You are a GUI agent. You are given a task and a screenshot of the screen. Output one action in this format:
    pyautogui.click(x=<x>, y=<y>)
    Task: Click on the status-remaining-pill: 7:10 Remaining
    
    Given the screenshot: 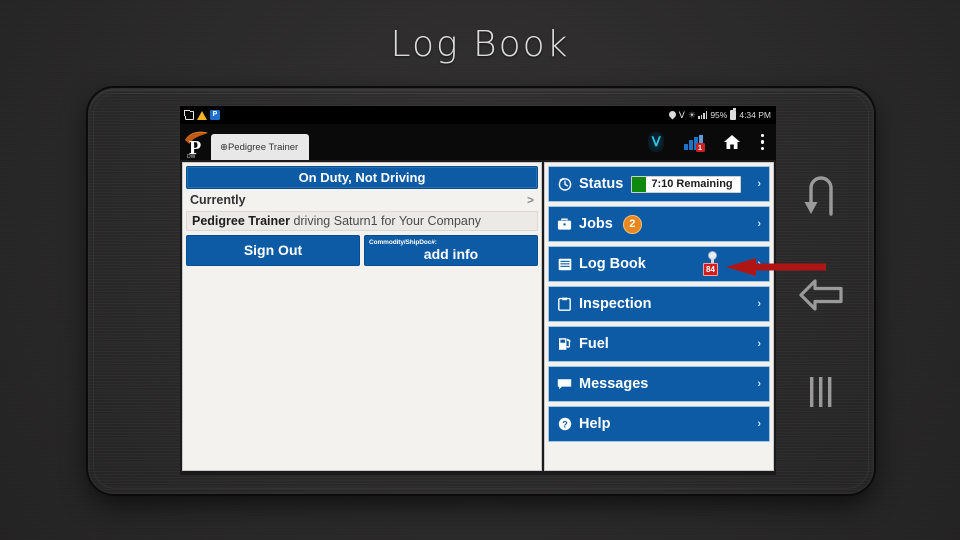 What is the action you would take?
    pyautogui.click(x=686, y=184)
    